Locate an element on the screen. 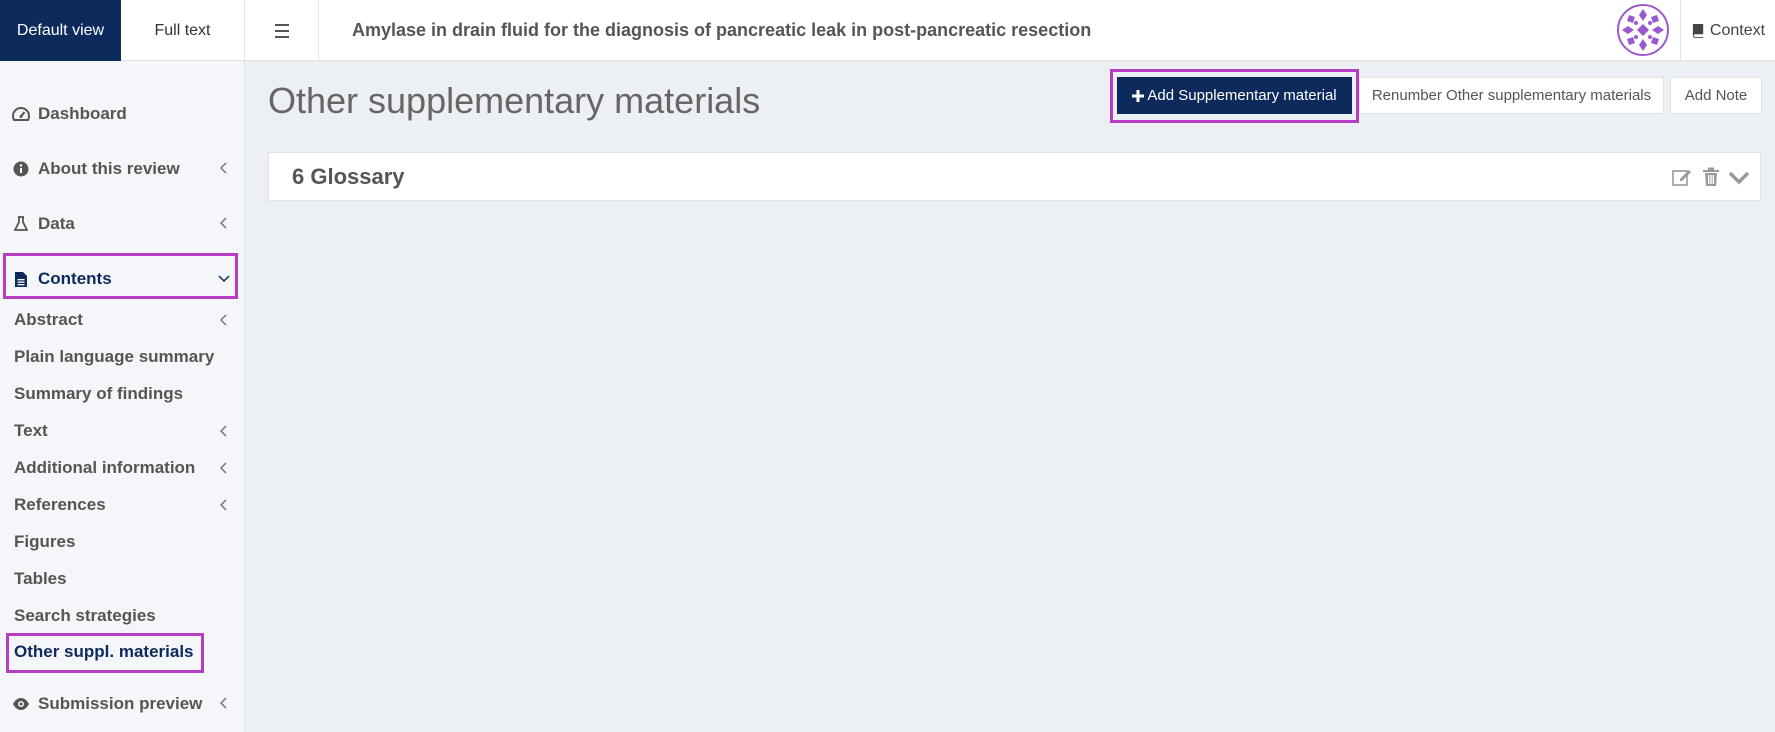  sidebar-item-label: Data is located at coordinates (56, 223).